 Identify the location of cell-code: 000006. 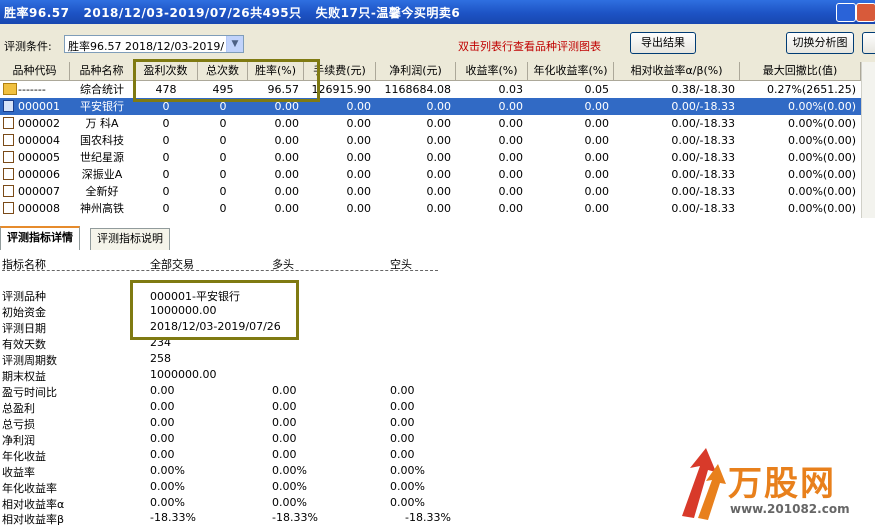
(39, 174).